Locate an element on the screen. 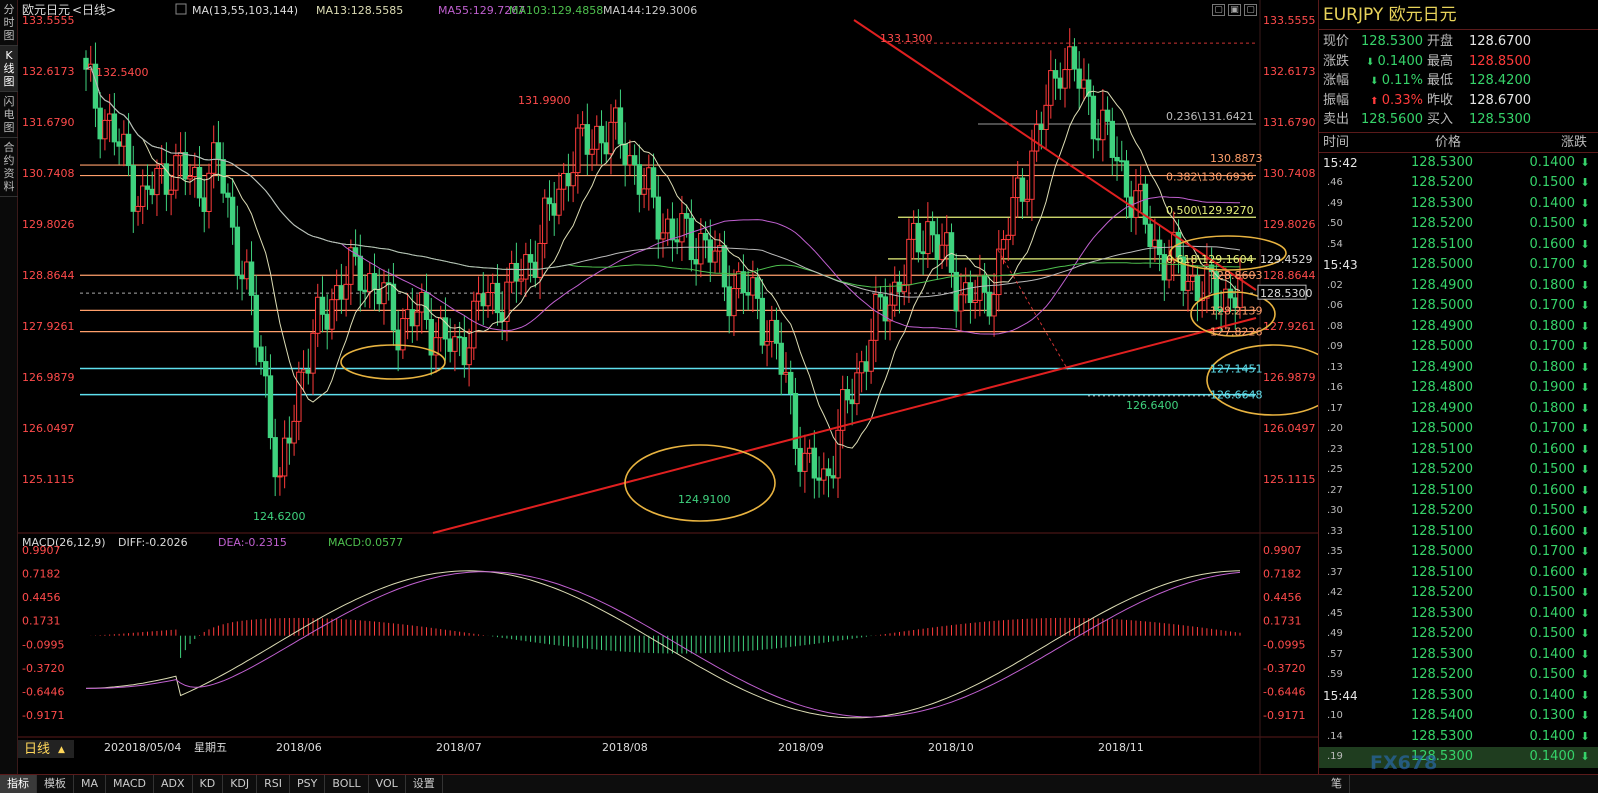 This screenshot has height=793, width=1598. toolbar-tab-7: RSI is located at coordinates (274, 784).